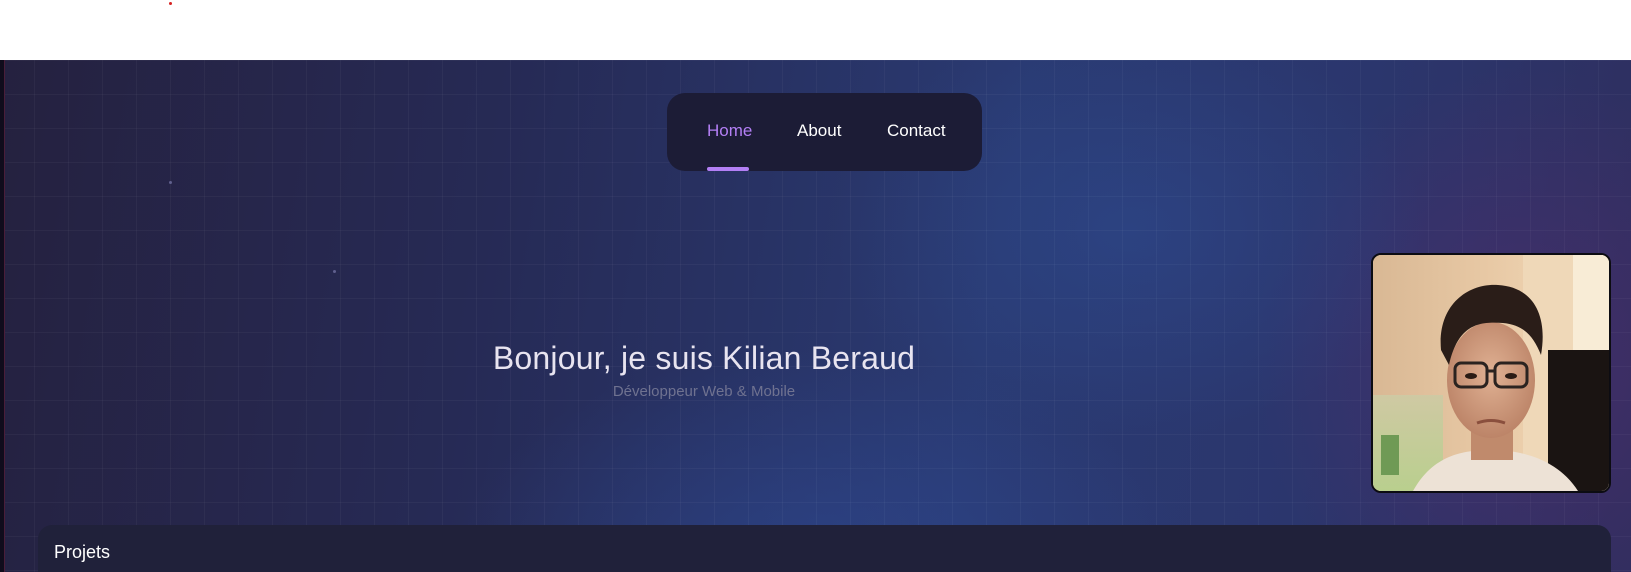 This screenshot has width=1631, height=572. Describe the element at coordinates (704, 391) in the screenshot. I see `hero-subtitle: Développeur Web & Mobile` at that location.